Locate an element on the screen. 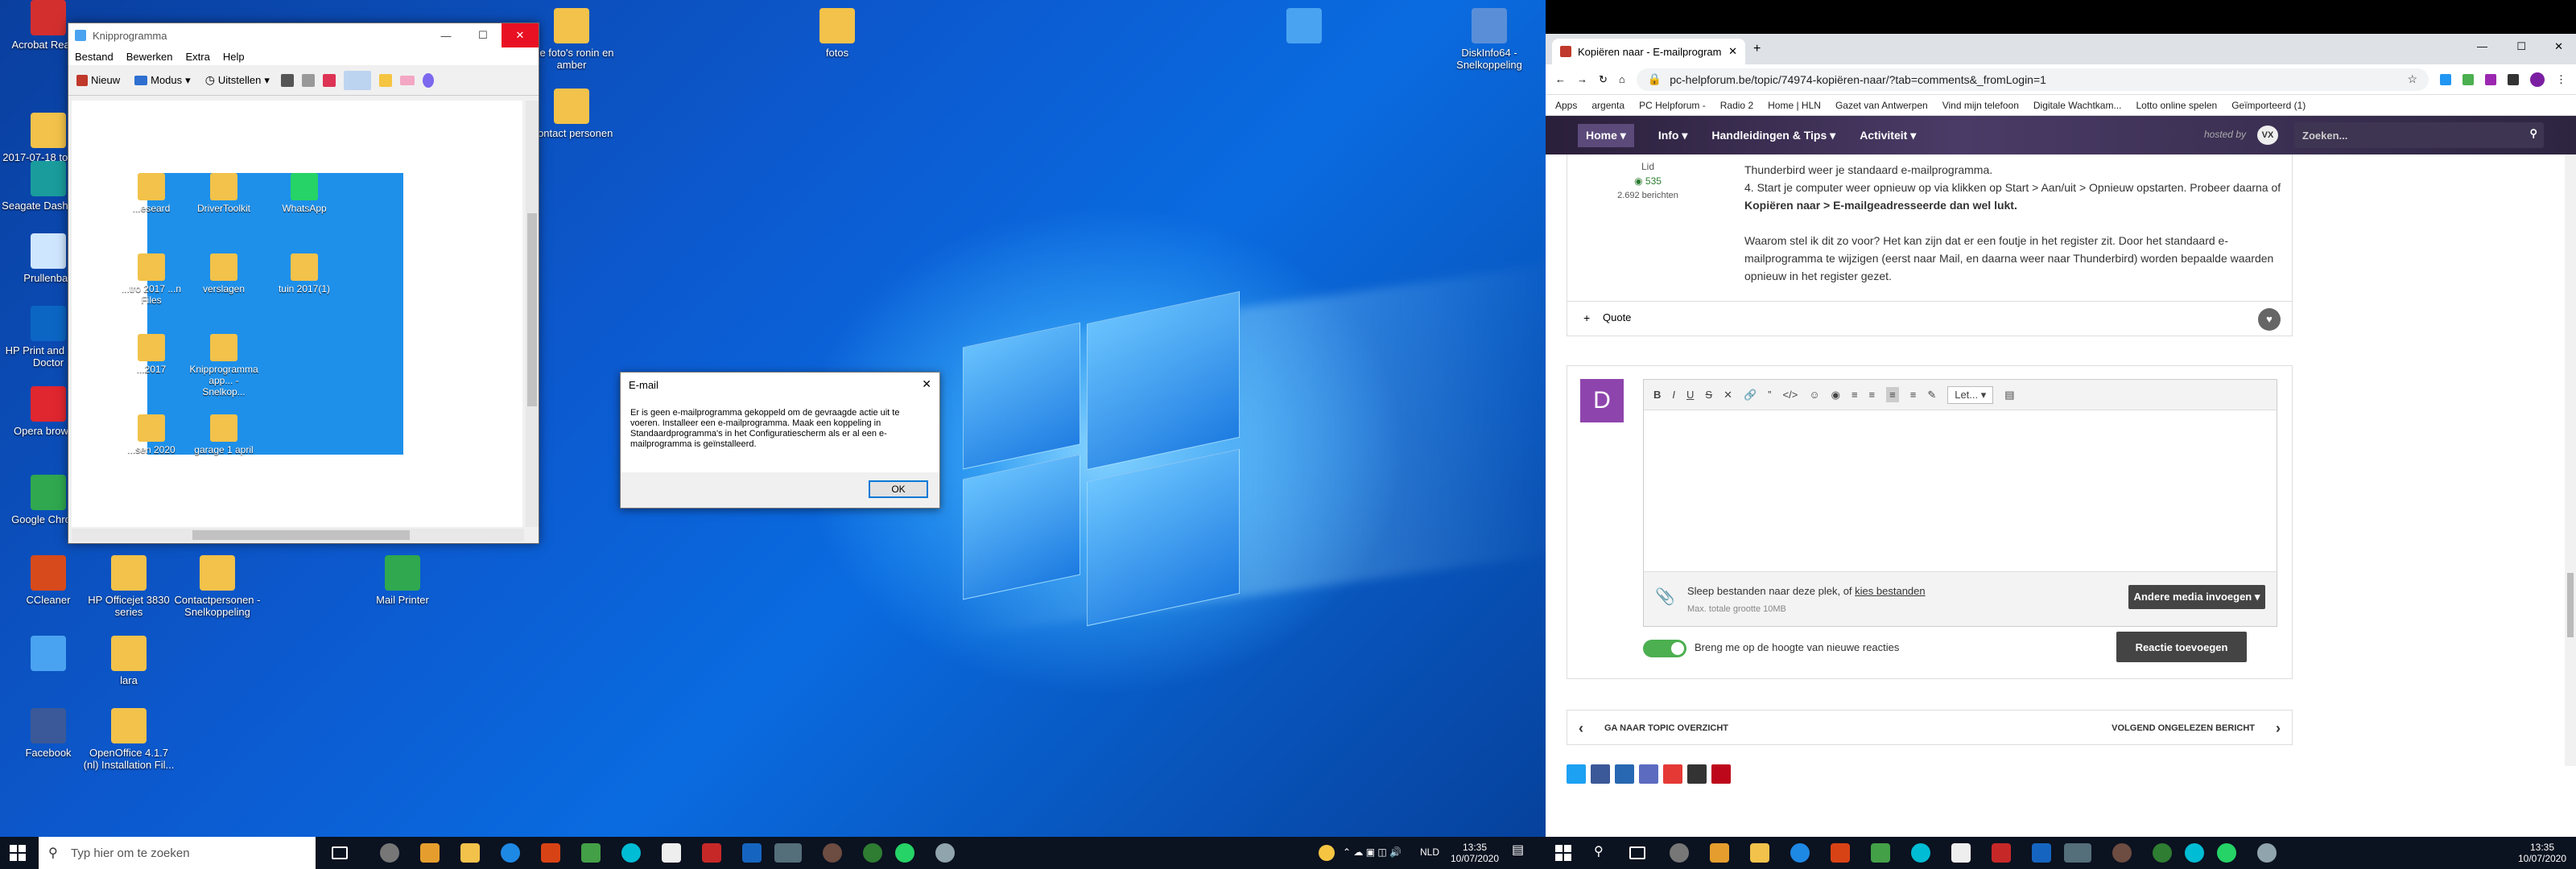 Image resolution: width=2576 pixels, height=869 pixels. email-share-icon is located at coordinates (1697, 774).